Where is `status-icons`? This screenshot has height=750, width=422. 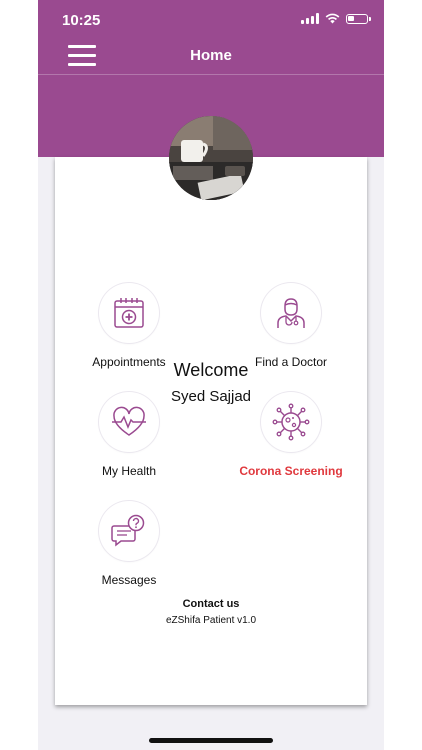 status-icons is located at coordinates (336, 18).